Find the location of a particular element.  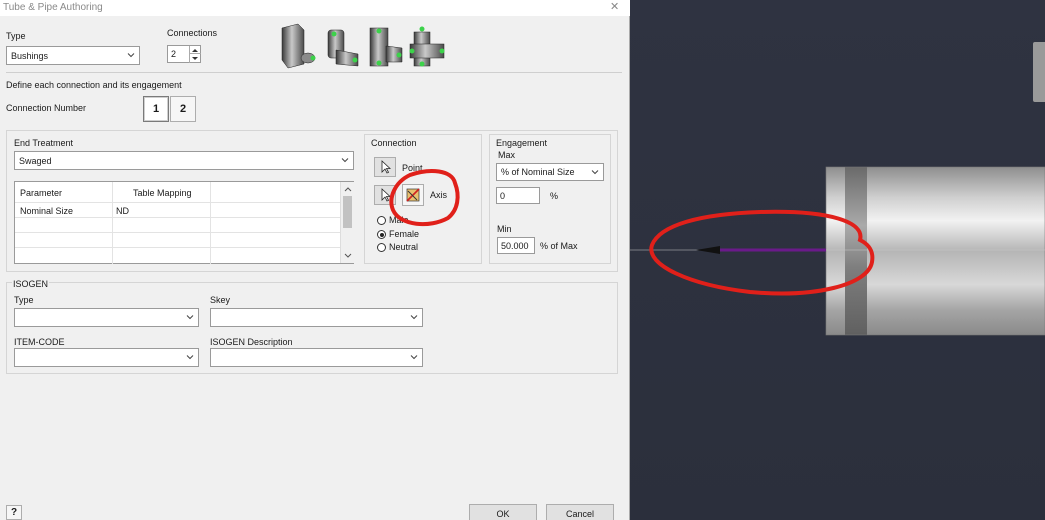

max-mode-dropdown: % of Nominal Size is located at coordinates (550, 172).